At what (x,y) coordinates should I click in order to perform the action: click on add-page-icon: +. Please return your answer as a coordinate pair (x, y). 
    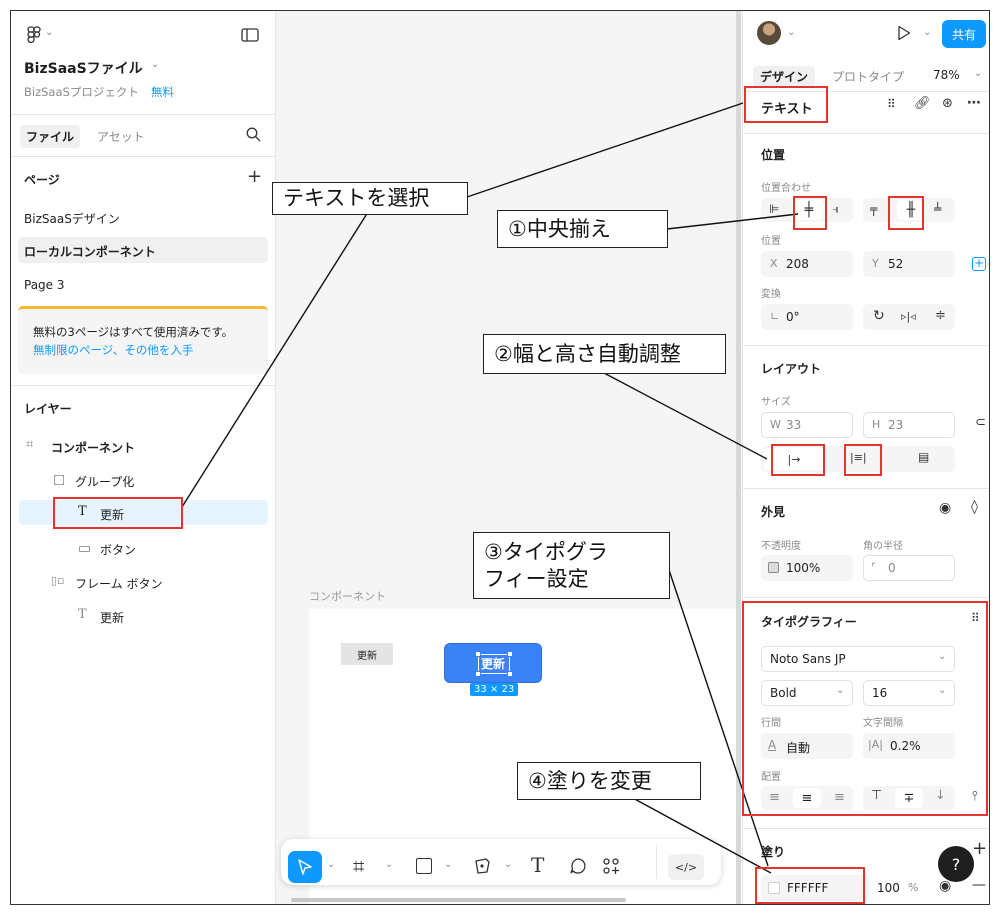
    Looking at the image, I should click on (254, 176).